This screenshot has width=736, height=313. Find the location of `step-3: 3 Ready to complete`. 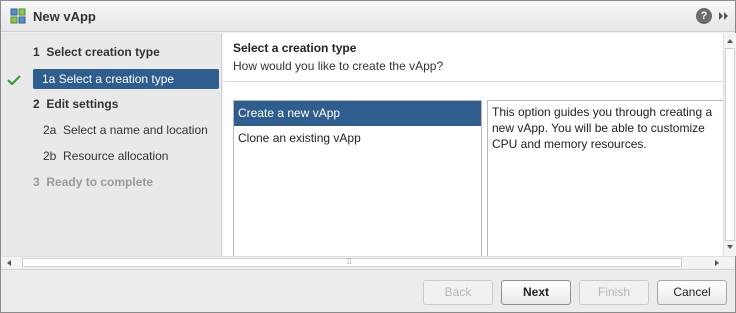

step-3: 3 Ready to complete is located at coordinates (93, 182).